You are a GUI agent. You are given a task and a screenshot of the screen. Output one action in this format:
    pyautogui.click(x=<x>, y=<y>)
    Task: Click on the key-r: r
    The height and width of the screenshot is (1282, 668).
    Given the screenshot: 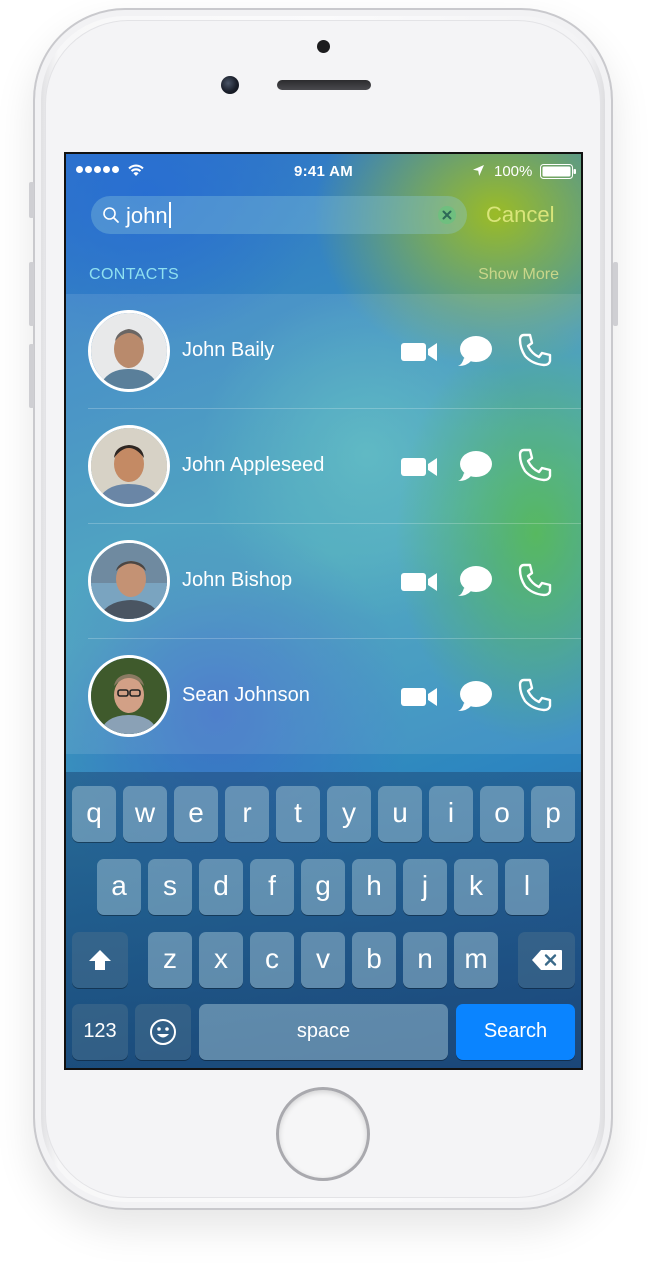 What is the action you would take?
    pyautogui.click(x=247, y=814)
    